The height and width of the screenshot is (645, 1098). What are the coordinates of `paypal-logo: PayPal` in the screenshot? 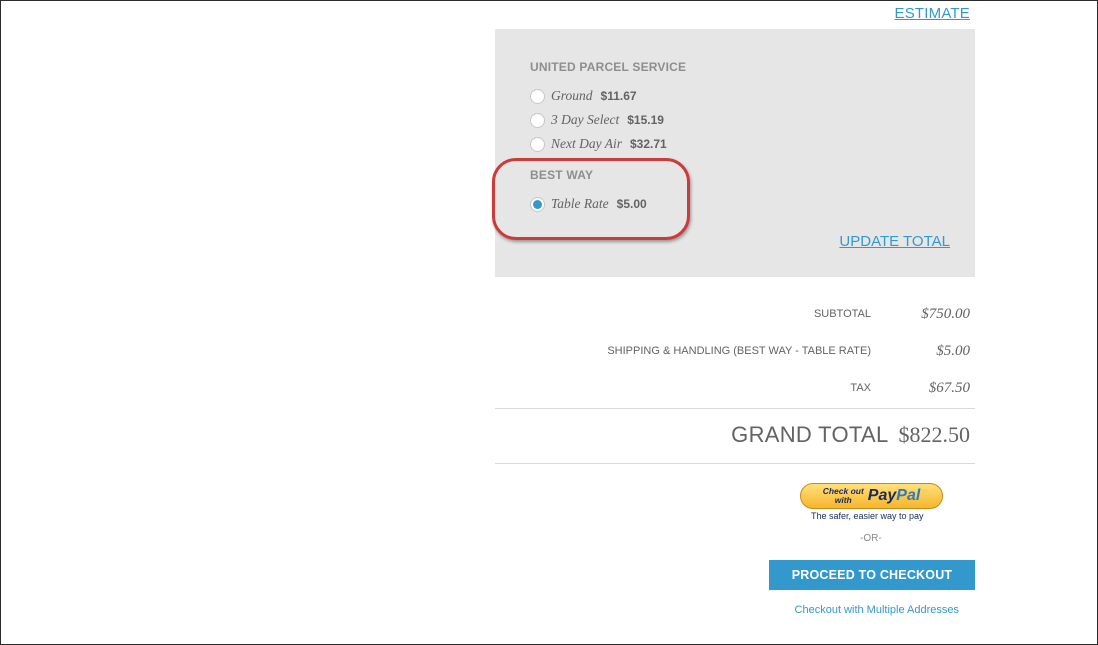 It's located at (894, 496).